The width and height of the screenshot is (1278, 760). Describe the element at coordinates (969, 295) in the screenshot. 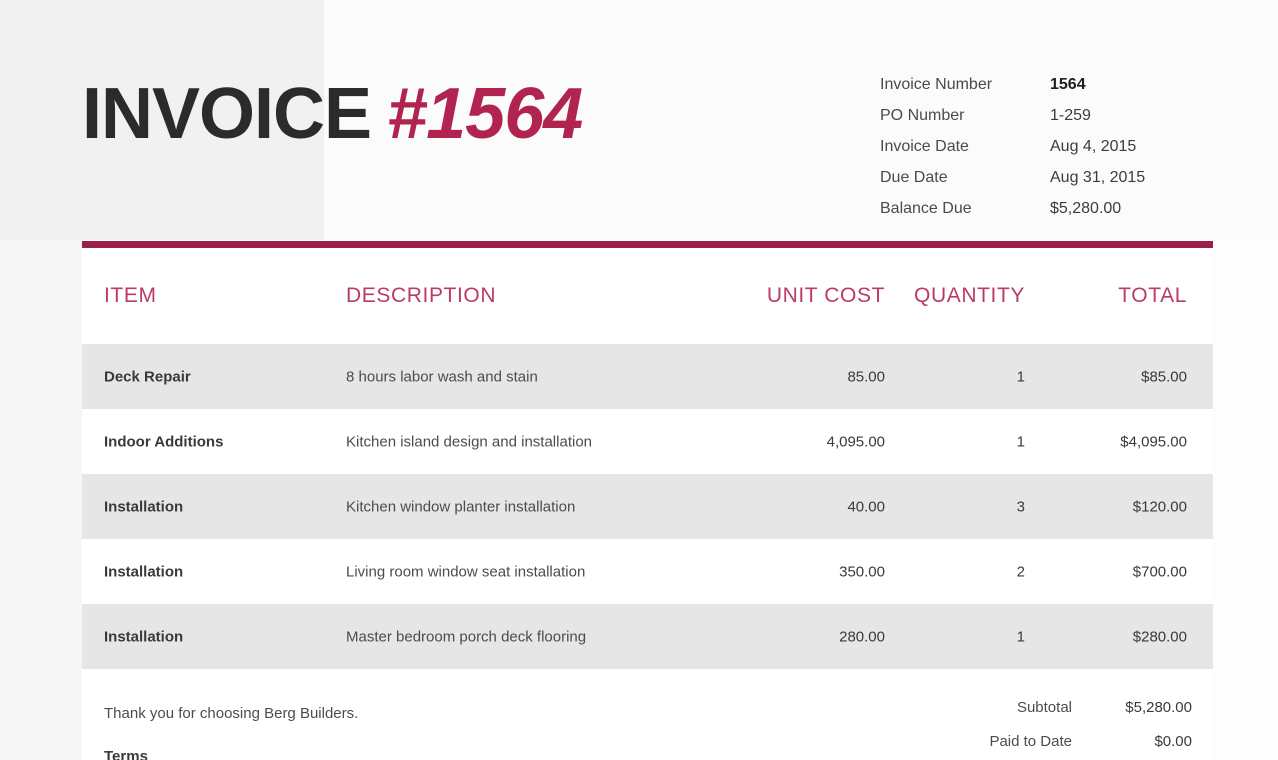

I see `column-header-quantity: QUANTITY` at that location.